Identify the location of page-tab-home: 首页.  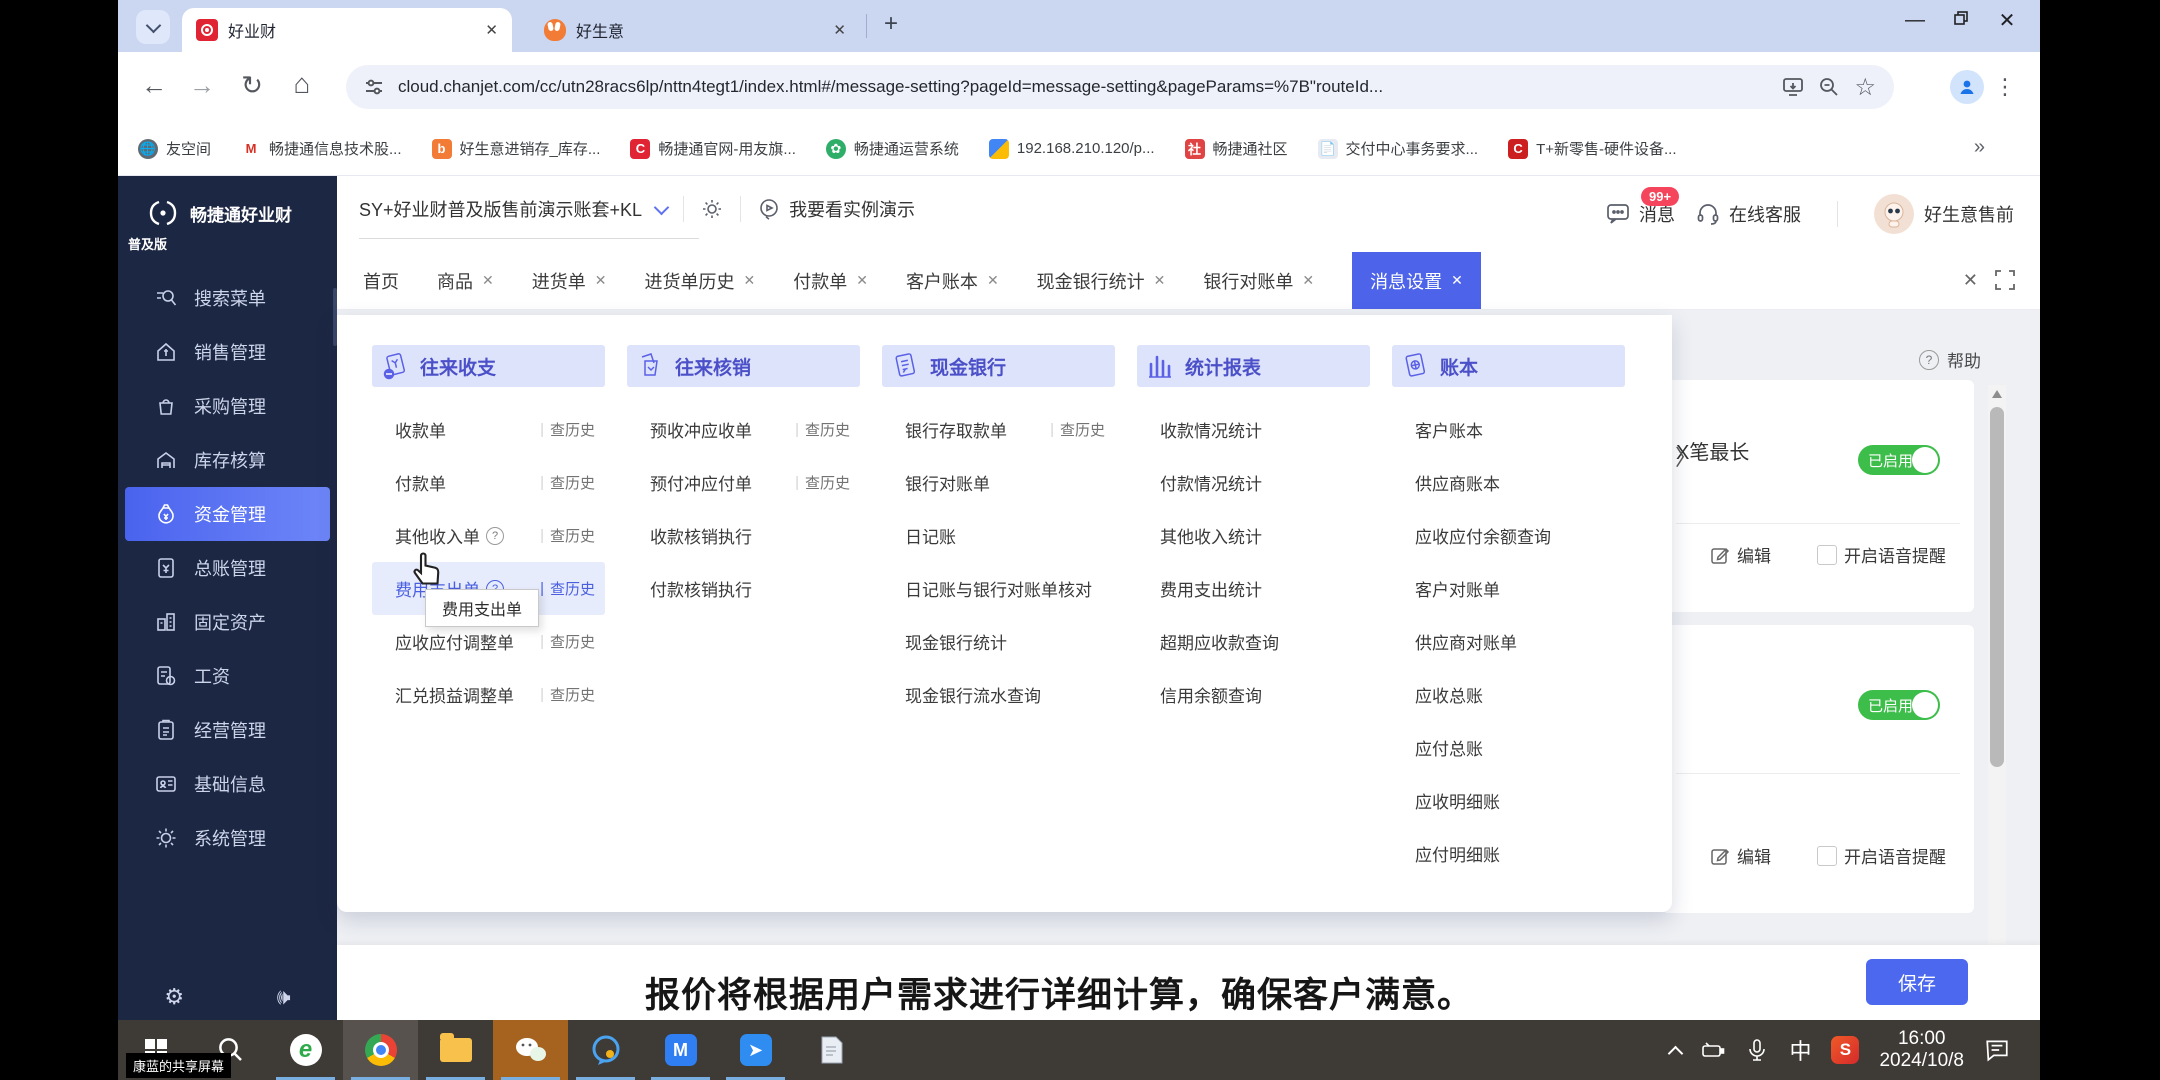
(381, 281).